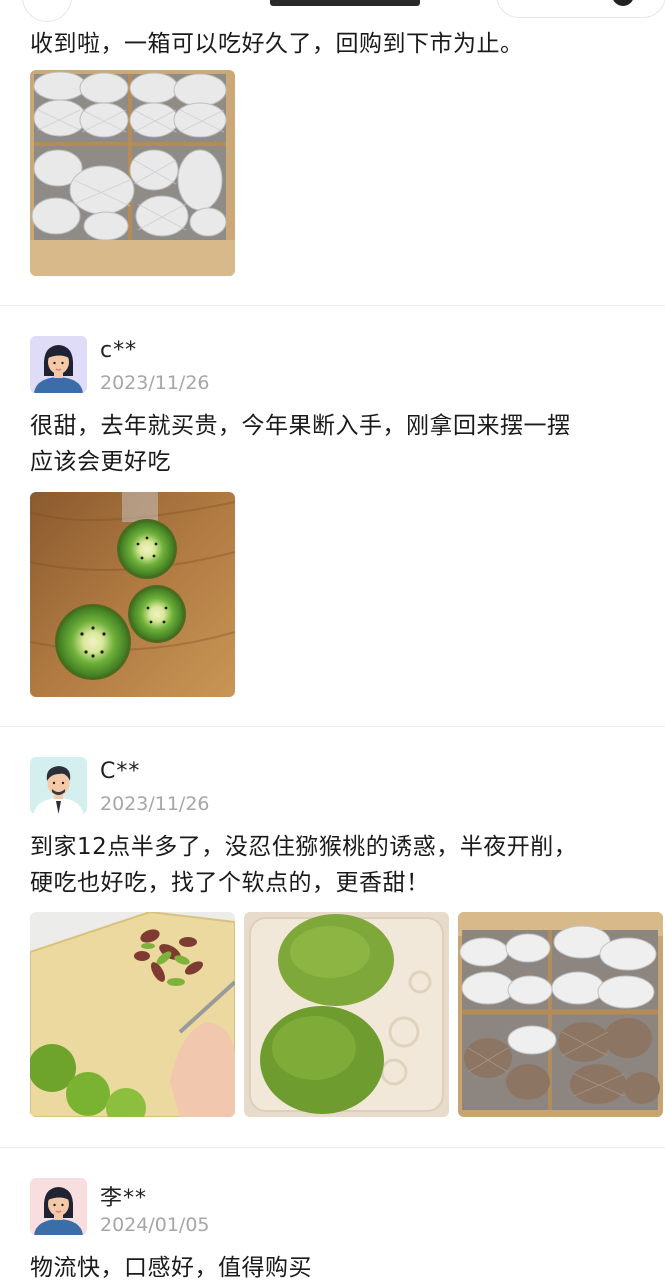 This screenshot has height=1286, width=665. I want to click on review-text: 很甜，去年就买贵，今年果断入手，刚拿回来摆一摆 应该会更好吃, so click(340, 444).